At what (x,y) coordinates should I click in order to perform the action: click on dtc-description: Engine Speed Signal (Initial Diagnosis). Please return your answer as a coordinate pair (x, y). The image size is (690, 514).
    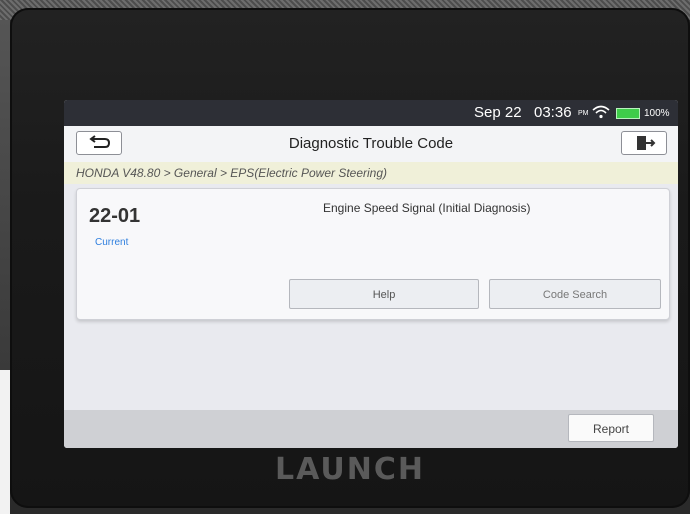
    Looking at the image, I should click on (427, 208).